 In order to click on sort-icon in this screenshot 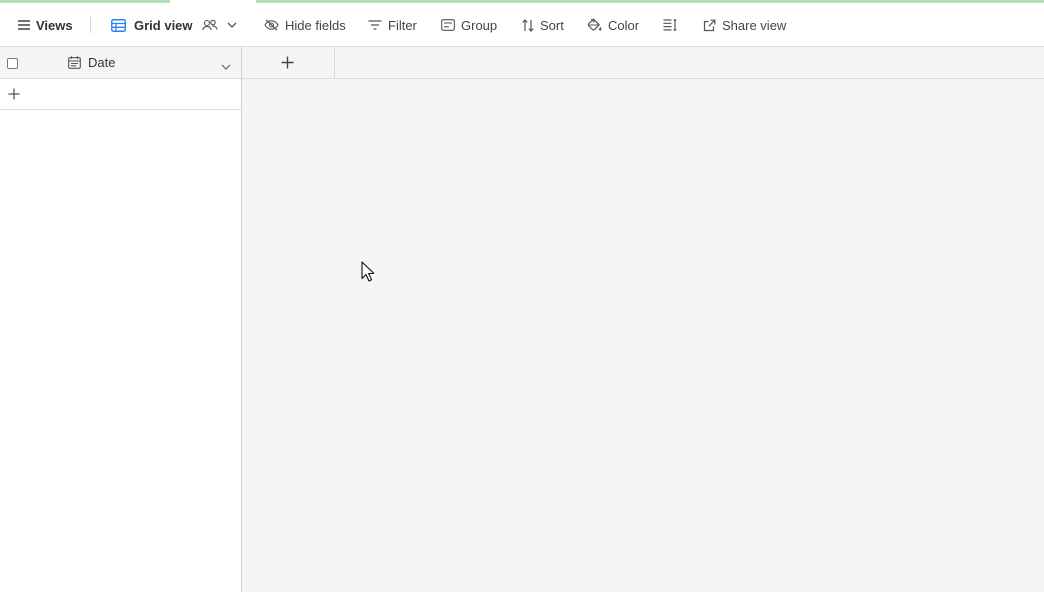, I will do `click(528, 25)`.